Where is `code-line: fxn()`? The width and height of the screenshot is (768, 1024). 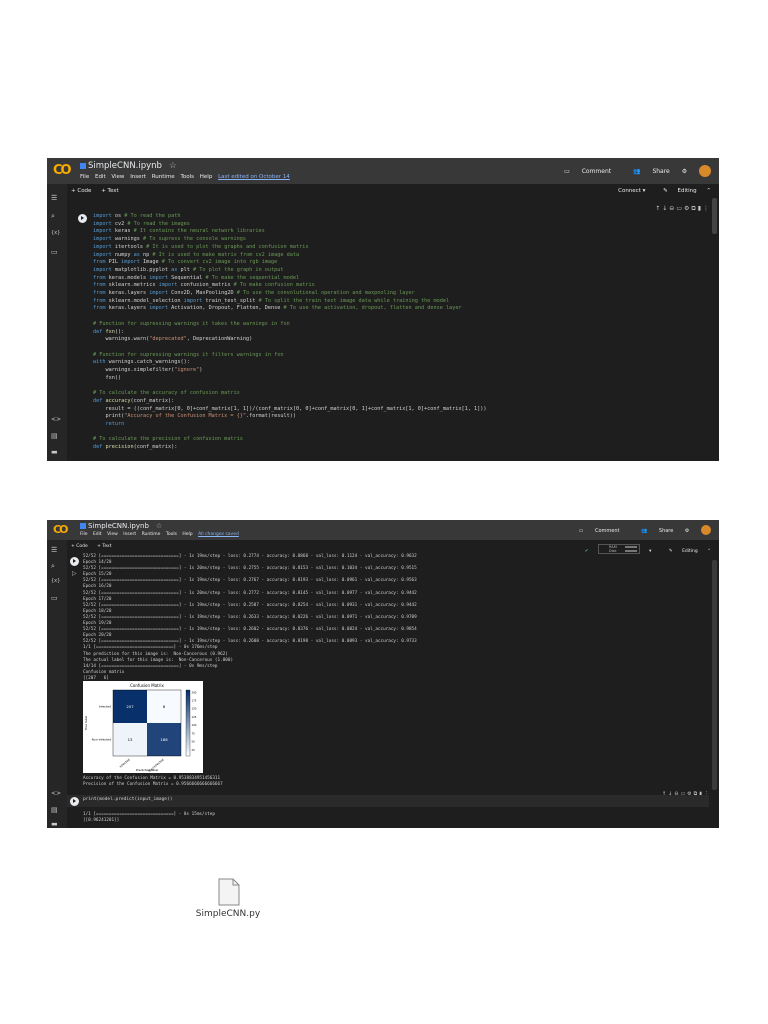
code-line: fxn() is located at coordinates (107, 377).